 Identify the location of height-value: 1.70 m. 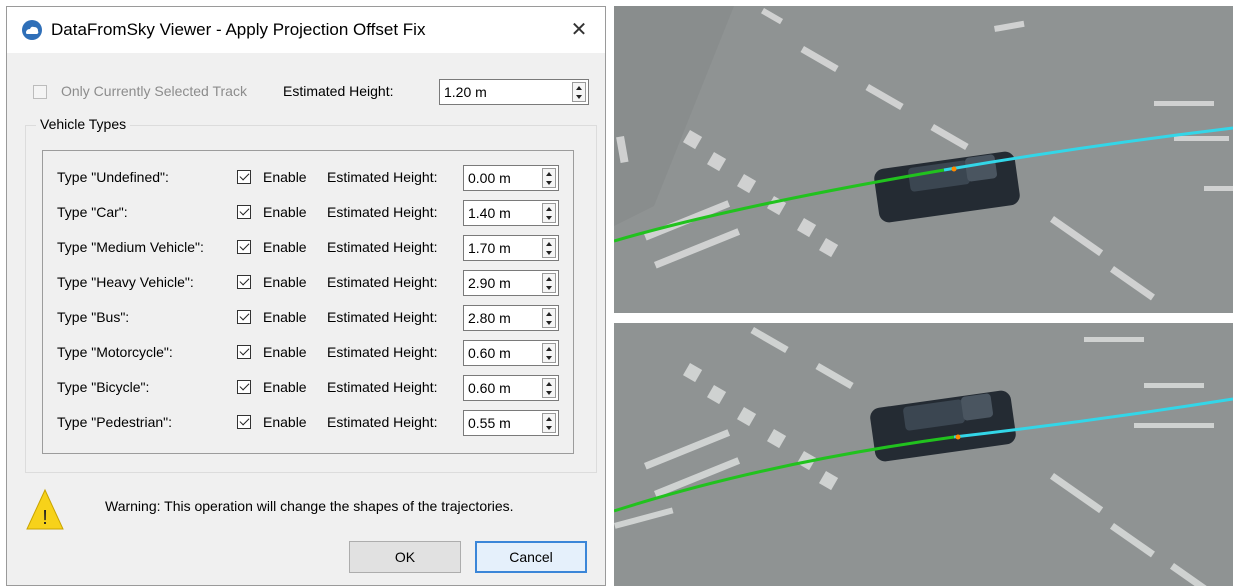
(489, 248).